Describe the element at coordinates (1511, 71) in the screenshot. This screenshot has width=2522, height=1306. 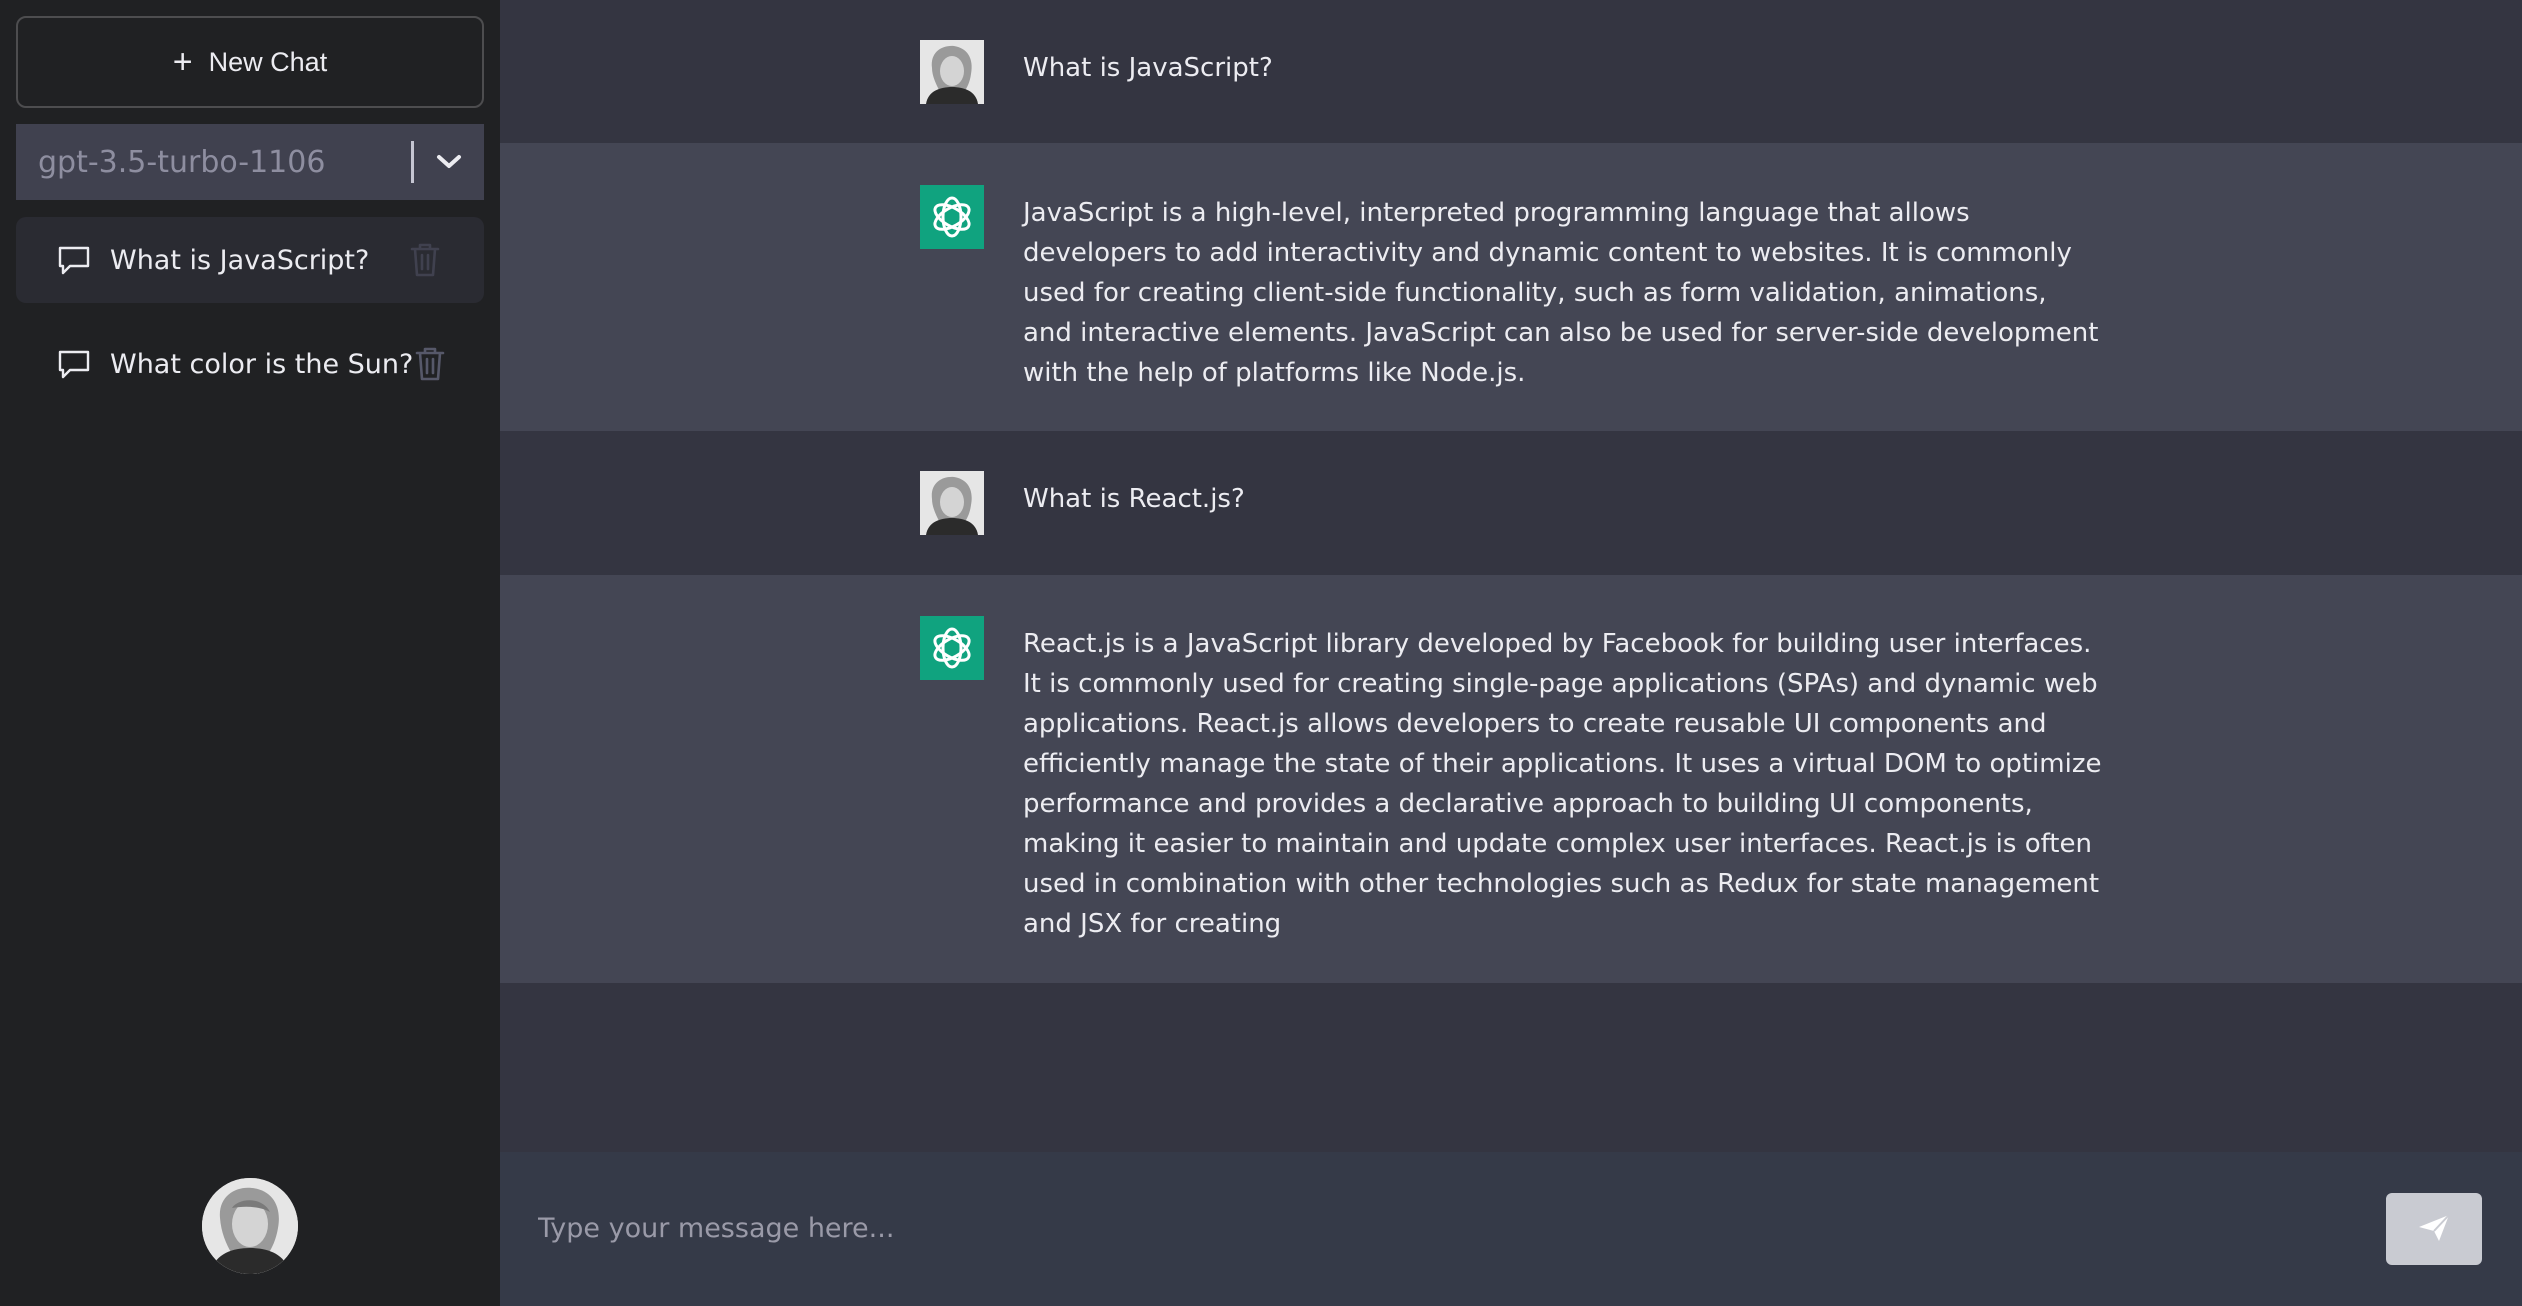
I see `message-row-user: What is JavaScript?` at that location.